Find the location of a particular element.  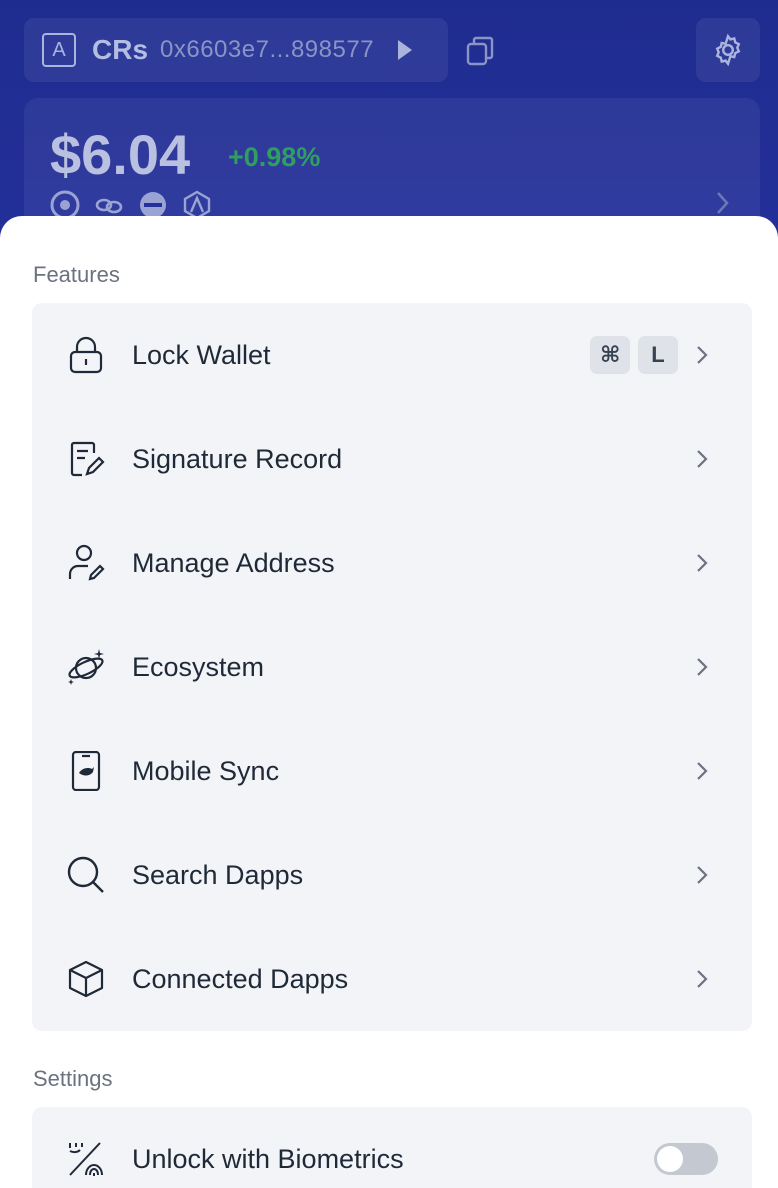

shortcut-key-cmd: ⌘ is located at coordinates (610, 355).